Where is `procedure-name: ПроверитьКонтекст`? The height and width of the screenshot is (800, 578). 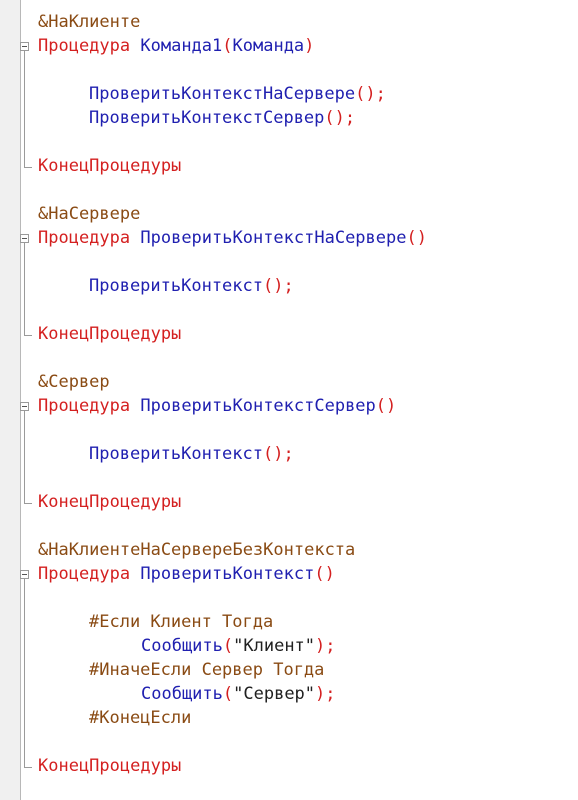
procedure-name: ПроверитьКонтекст is located at coordinates (227, 574).